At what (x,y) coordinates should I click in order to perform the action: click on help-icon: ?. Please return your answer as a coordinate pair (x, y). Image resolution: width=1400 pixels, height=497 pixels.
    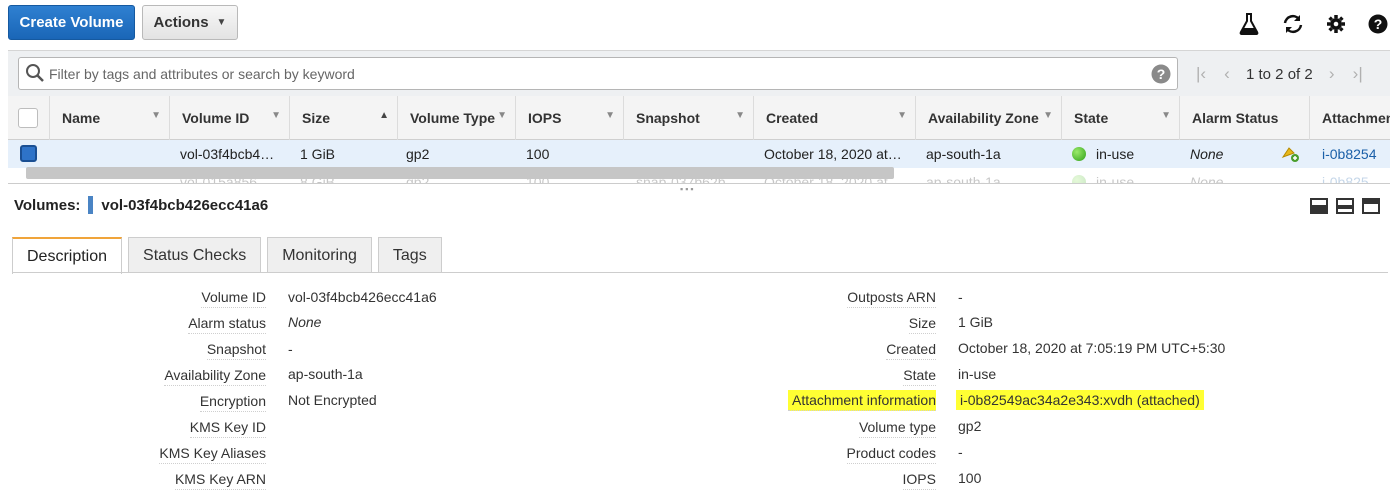
    Looking at the image, I should click on (1378, 24).